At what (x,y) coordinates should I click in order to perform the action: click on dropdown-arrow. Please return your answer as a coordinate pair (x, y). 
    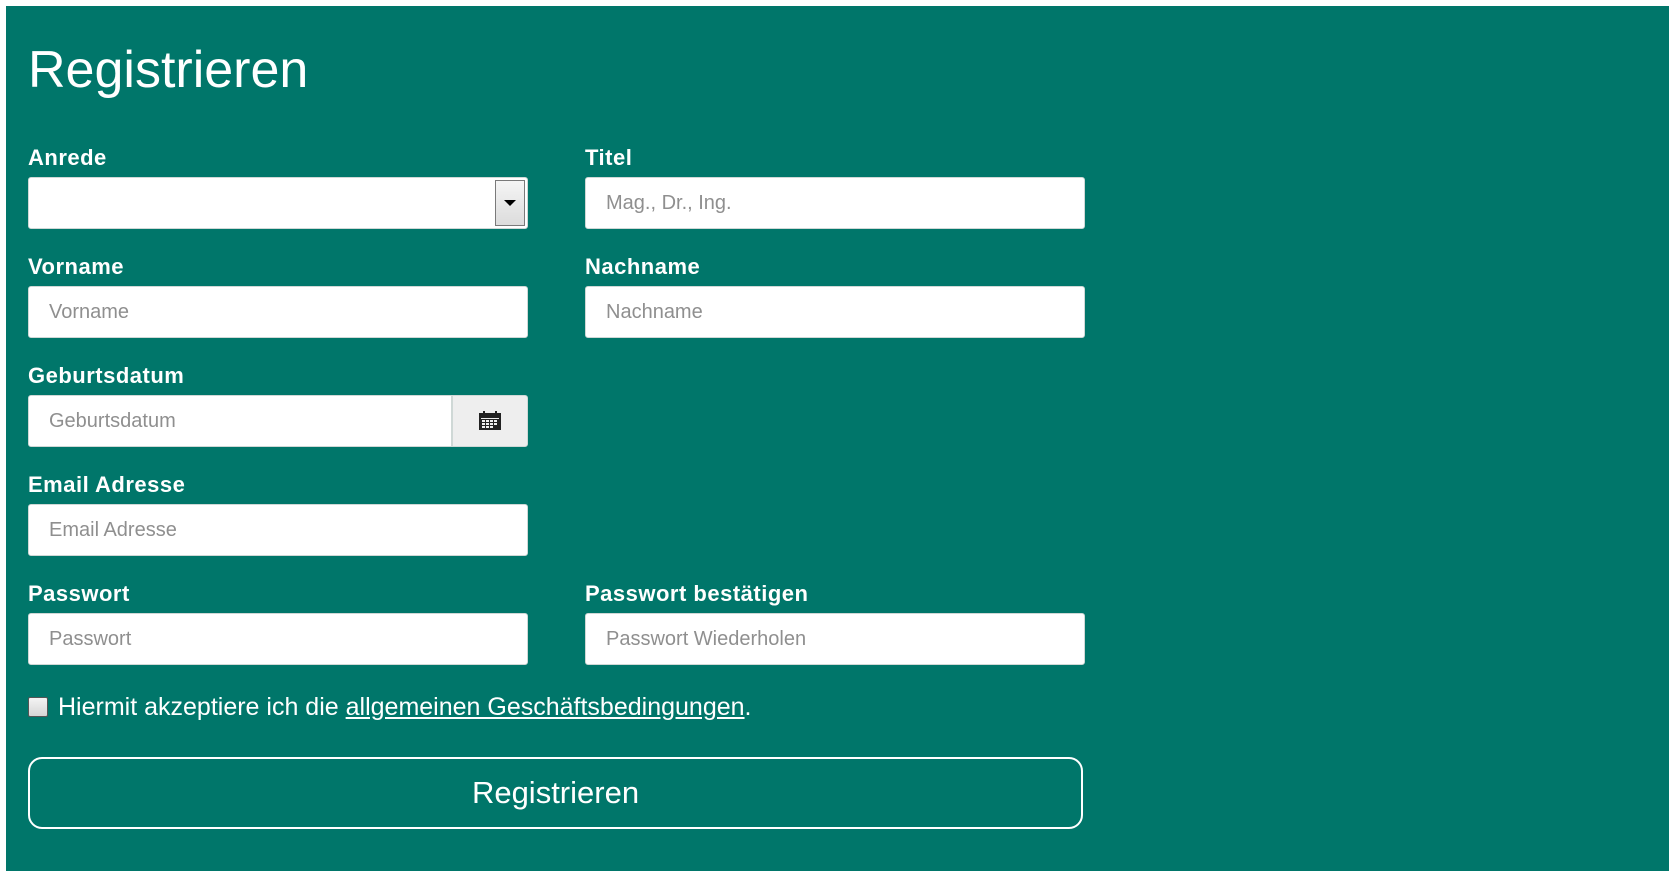
    Looking at the image, I should click on (510, 203).